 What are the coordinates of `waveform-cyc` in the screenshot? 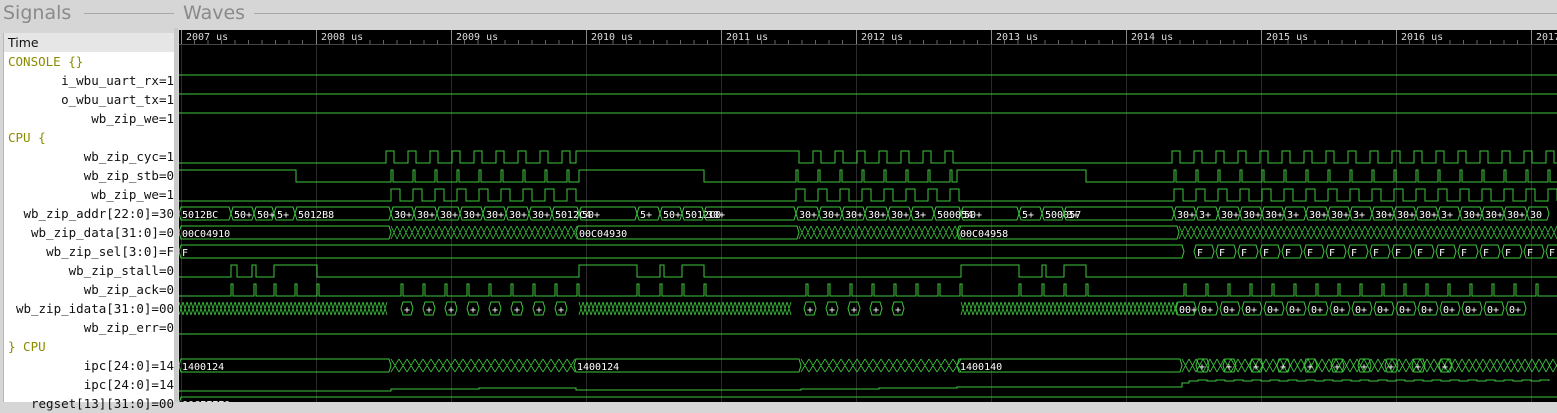 It's located at (868, 157).